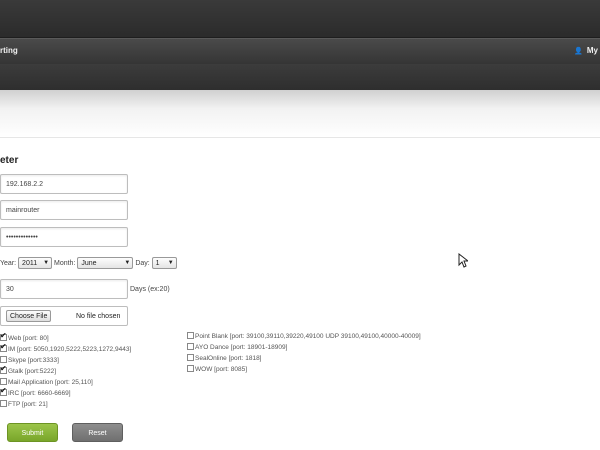  Describe the element at coordinates (50, 382) in the screenshot. I see `service-mail-label: Mail Application [port: 25,110]` at that location.